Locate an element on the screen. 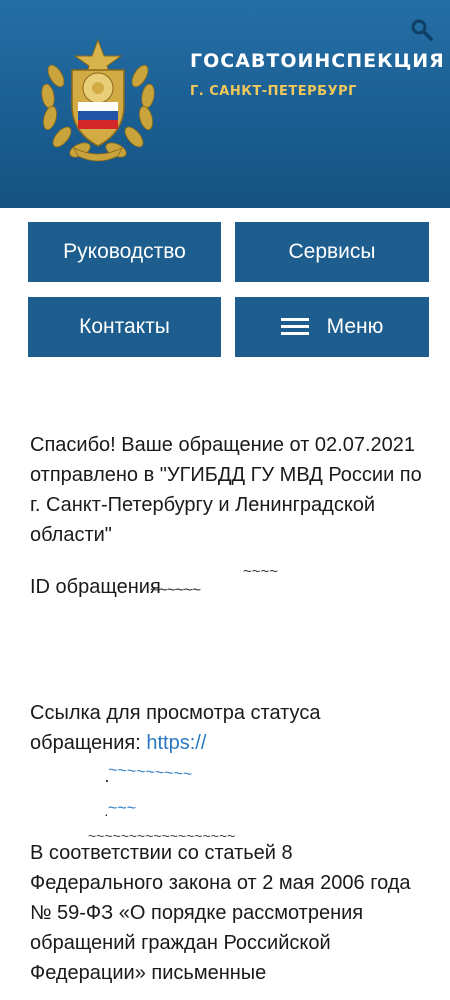  status-link: https:// is located at coordinates (176, 743).